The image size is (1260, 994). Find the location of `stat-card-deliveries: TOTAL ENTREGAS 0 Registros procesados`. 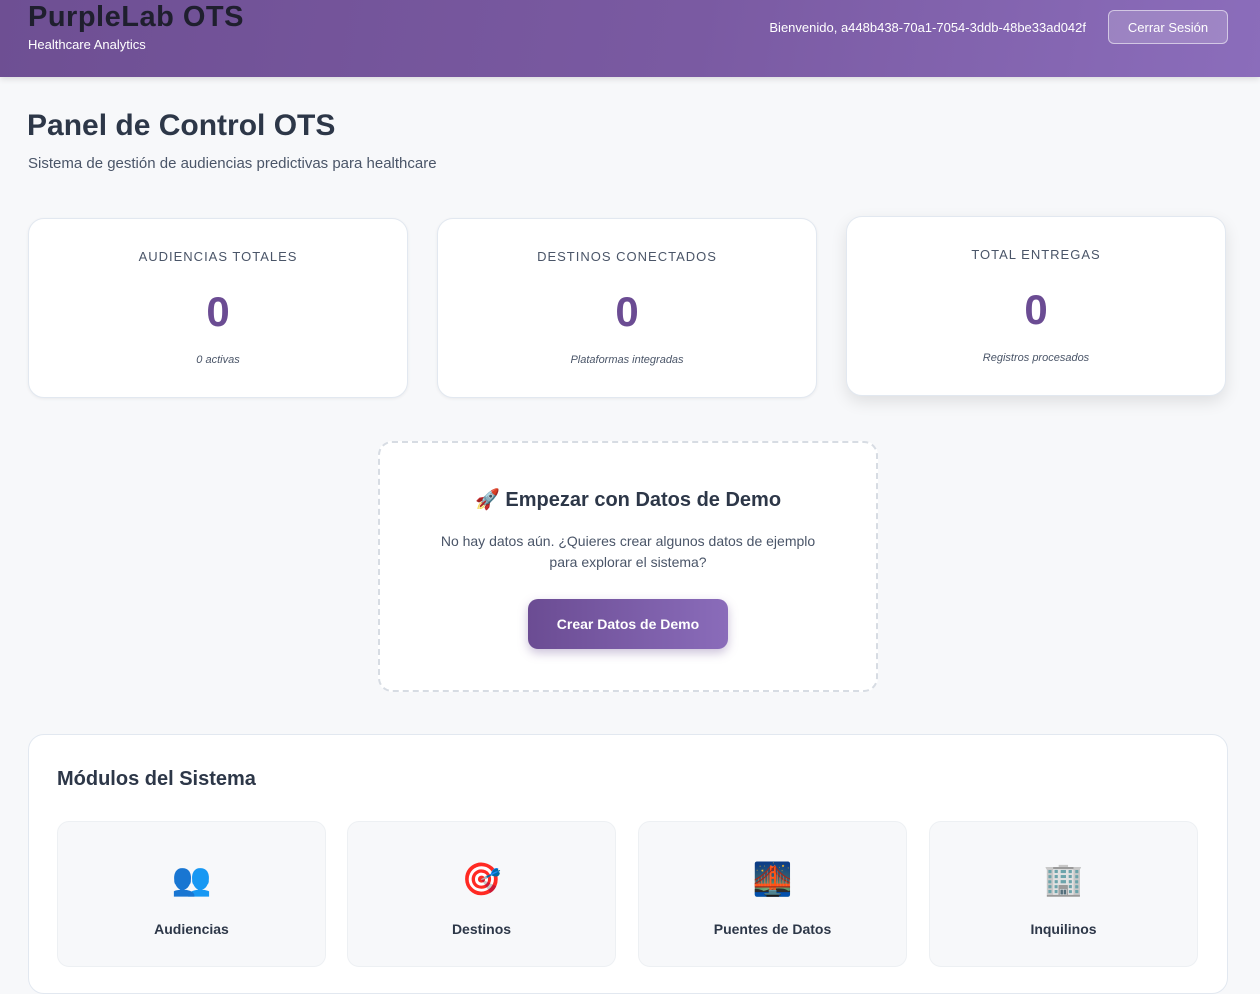

stat-card-deliveries: TOTAL ENTREGAS 0 Registros procesados is located at coordinates (1036, 306).